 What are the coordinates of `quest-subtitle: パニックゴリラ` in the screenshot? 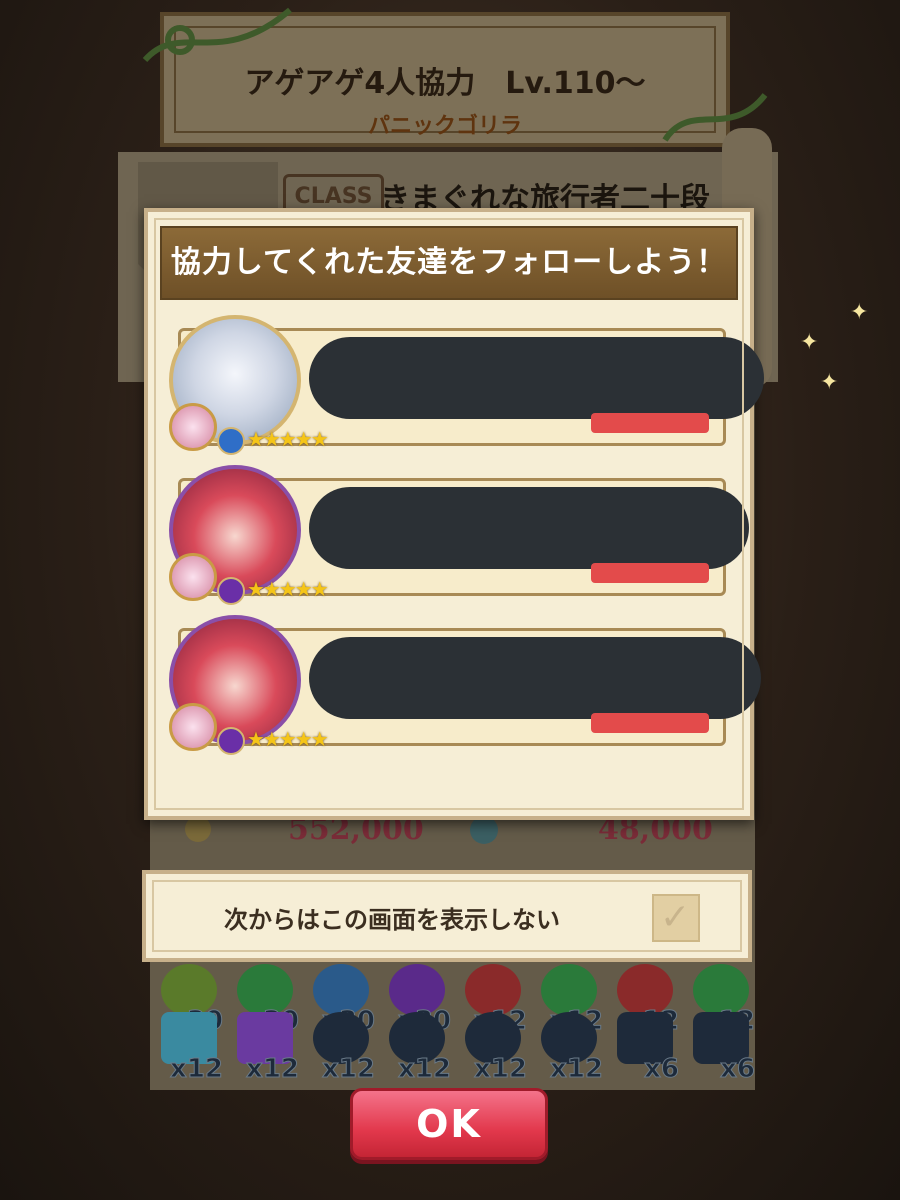 It's located at (444, 126).